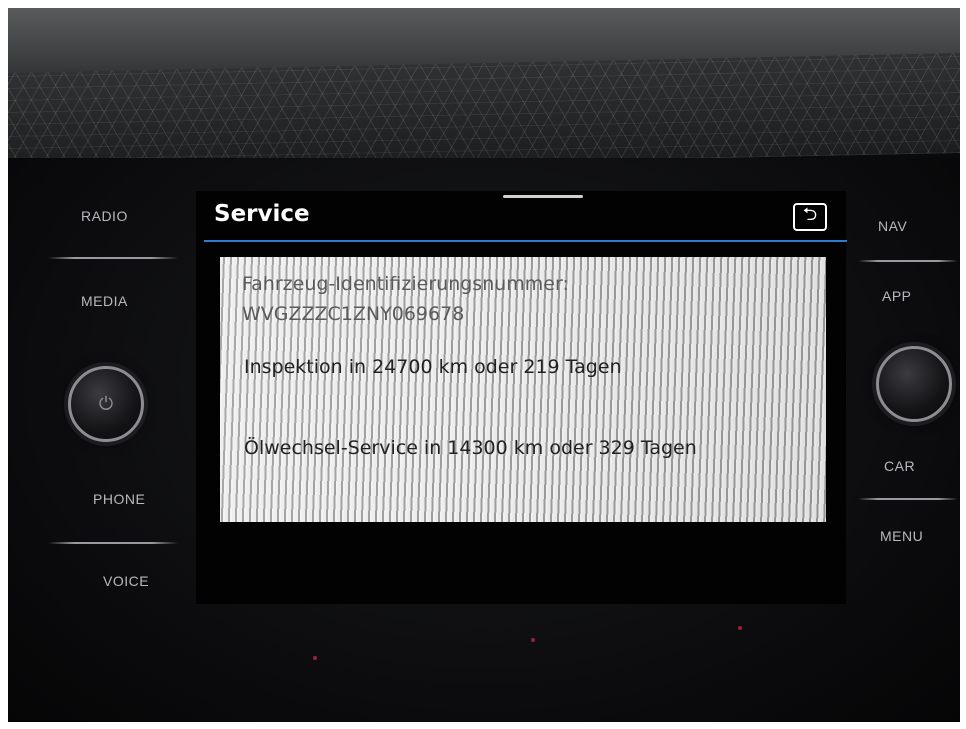 Image resolution: width=966 pixels, height=729 pixels. I want to click on back-button: ⮌, so click(810, 217).